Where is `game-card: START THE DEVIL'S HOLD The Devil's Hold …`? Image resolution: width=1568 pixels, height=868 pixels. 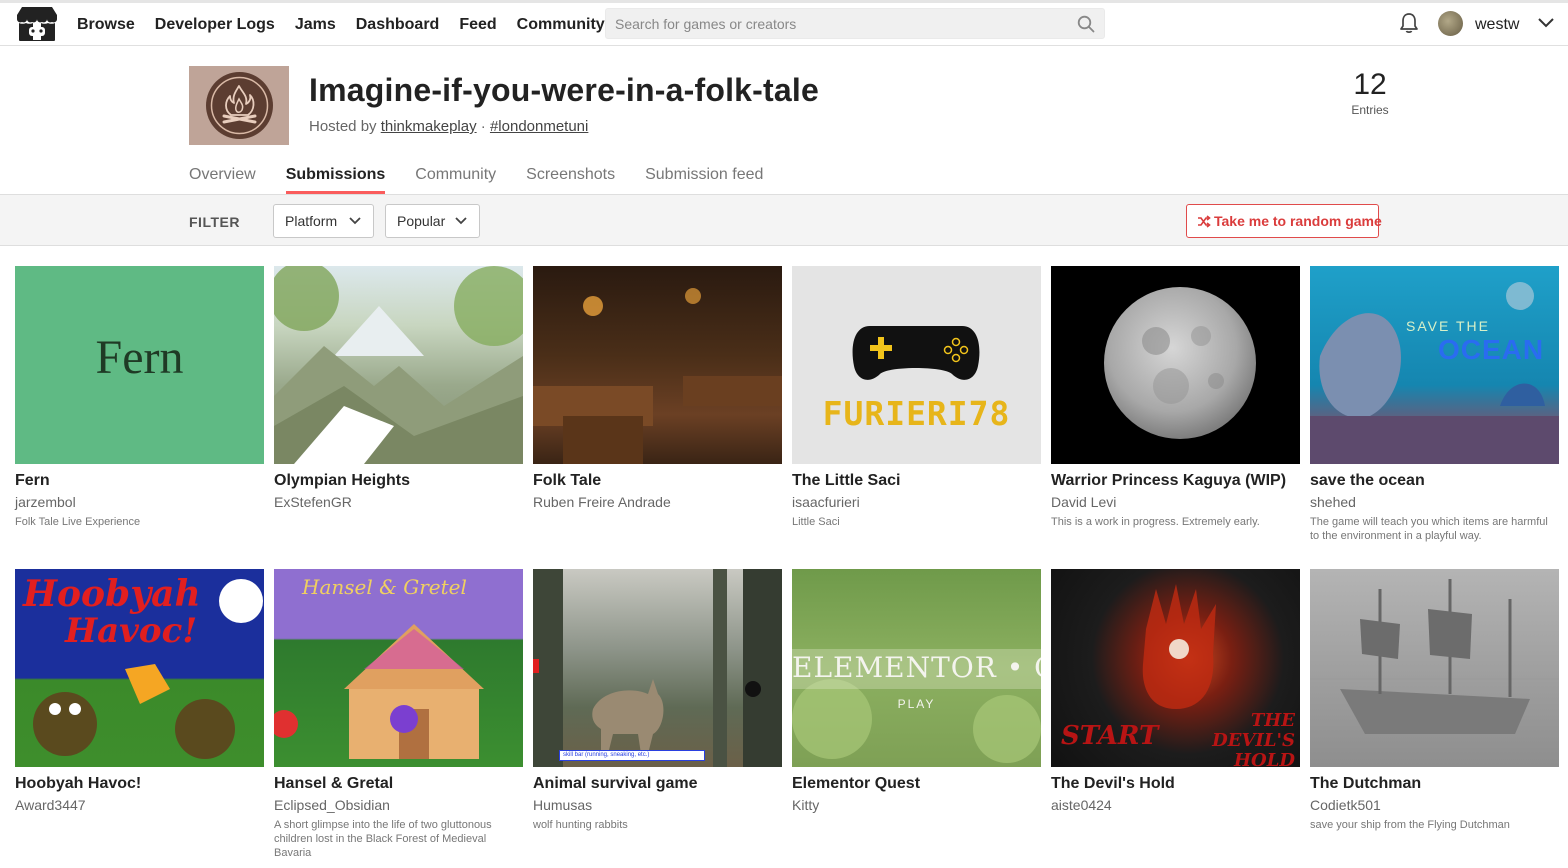
game-card: START THE DEVIL'S HOLD The Devil's Hold … is located at coordinates (1175, 693).